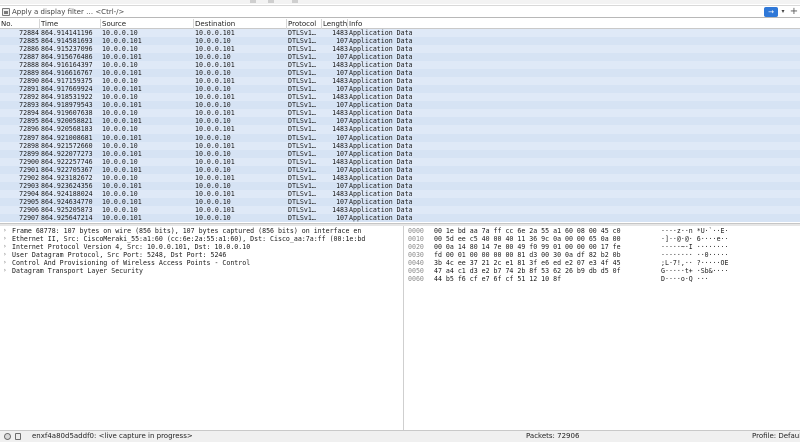 The width and height of the screenshot is (800, 442). I want to click on column-header-info: Info, so click(574, 24).